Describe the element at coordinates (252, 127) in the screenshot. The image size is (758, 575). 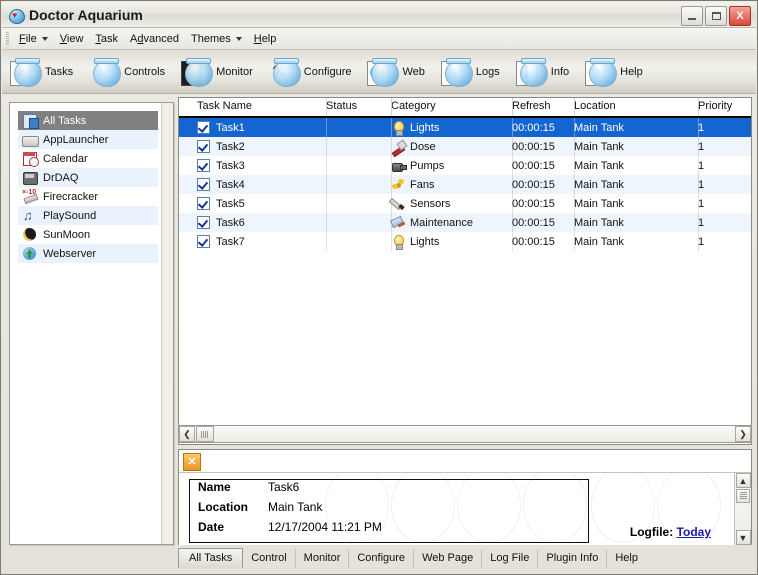
I see `cell-task-name: Task1` at that location.